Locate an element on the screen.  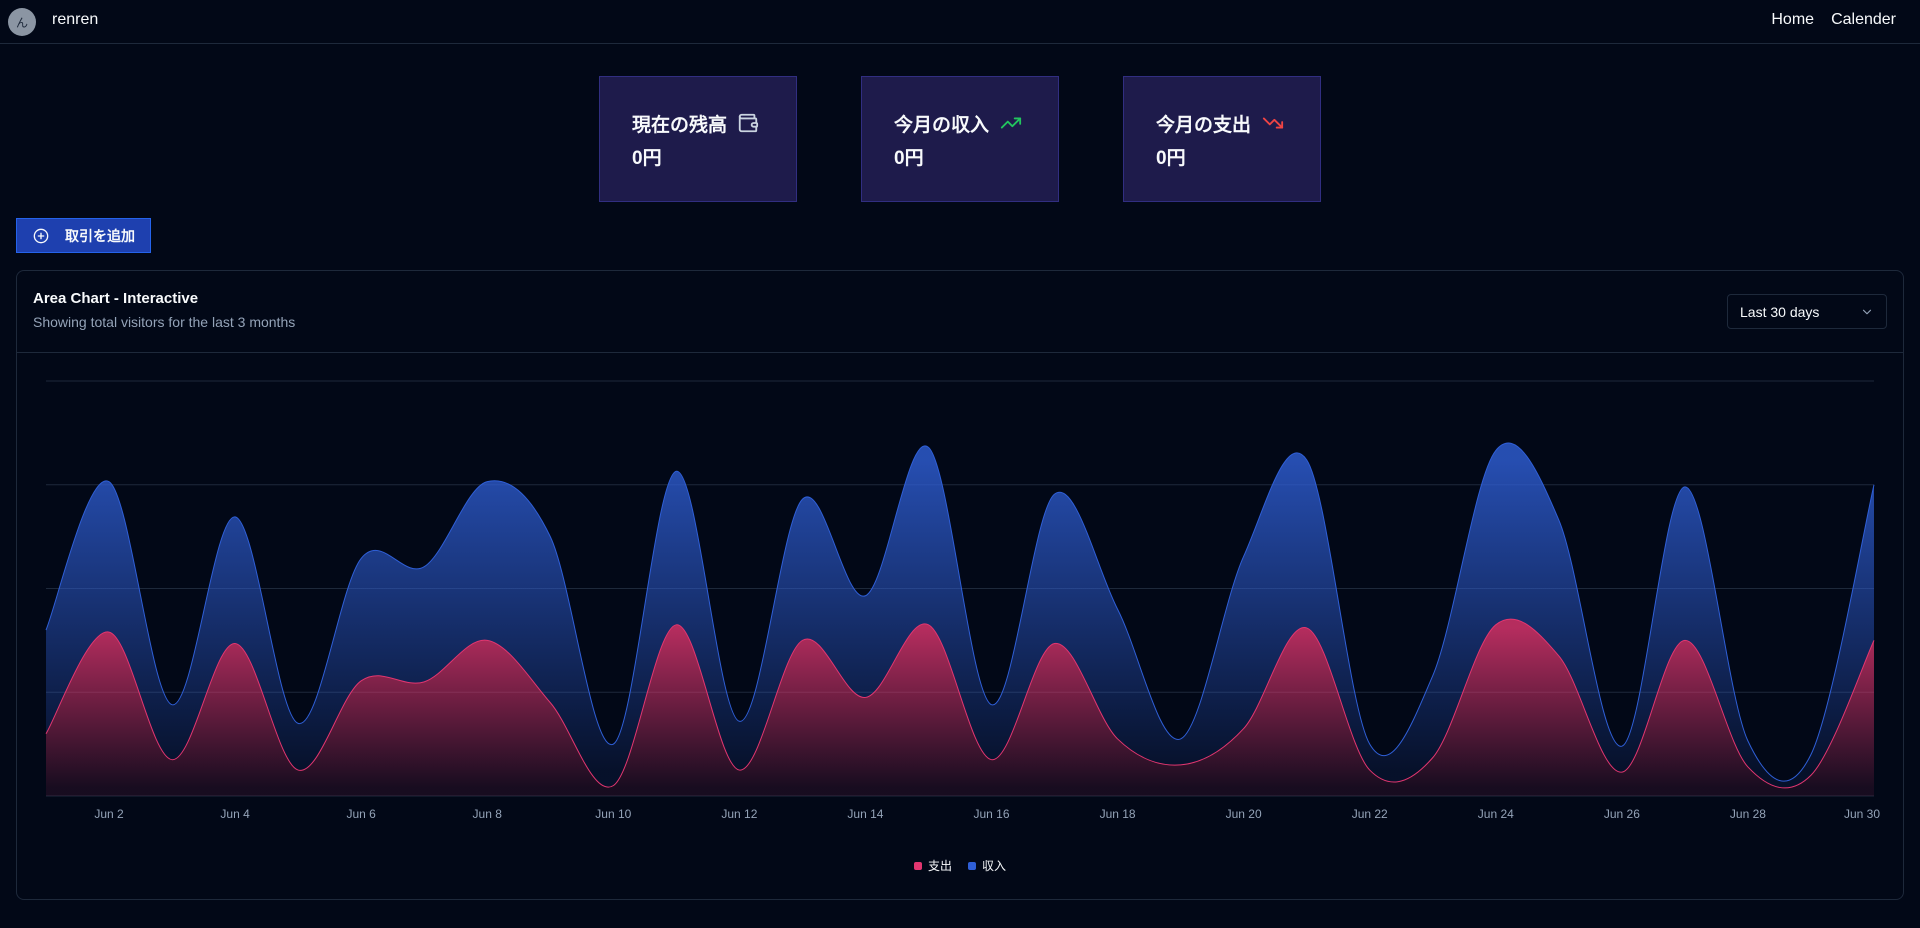
app-name: renren is located at coordinates (75, 19).